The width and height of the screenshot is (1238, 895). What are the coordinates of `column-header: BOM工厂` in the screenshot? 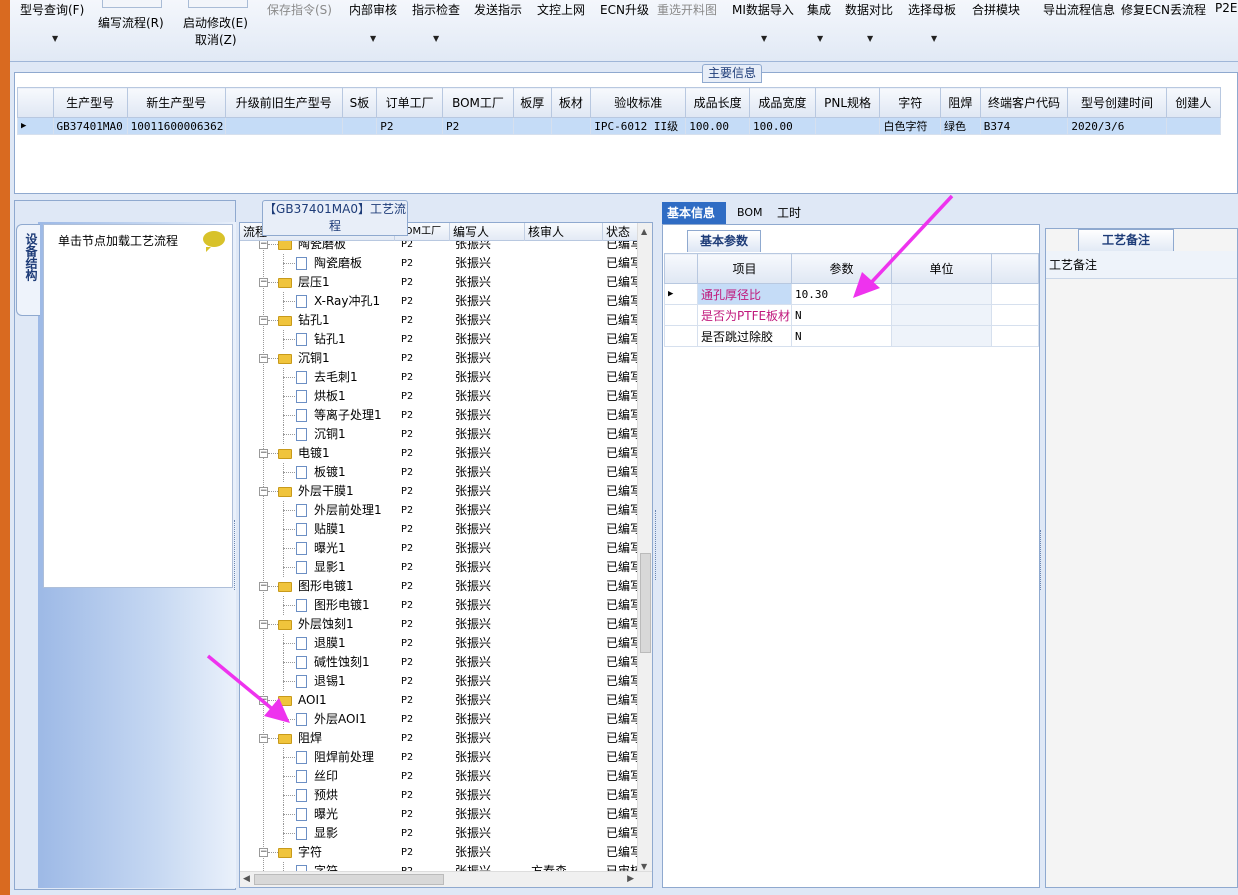 It's located at (477, 102).